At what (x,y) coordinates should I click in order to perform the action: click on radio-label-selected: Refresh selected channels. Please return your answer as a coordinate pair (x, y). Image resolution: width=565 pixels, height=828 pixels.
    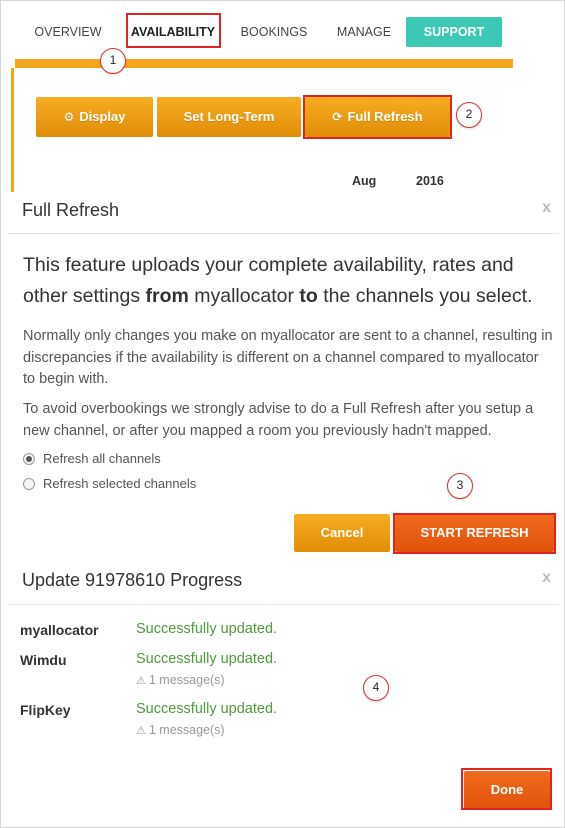
    Looking at the image, I should click on (120, 483).